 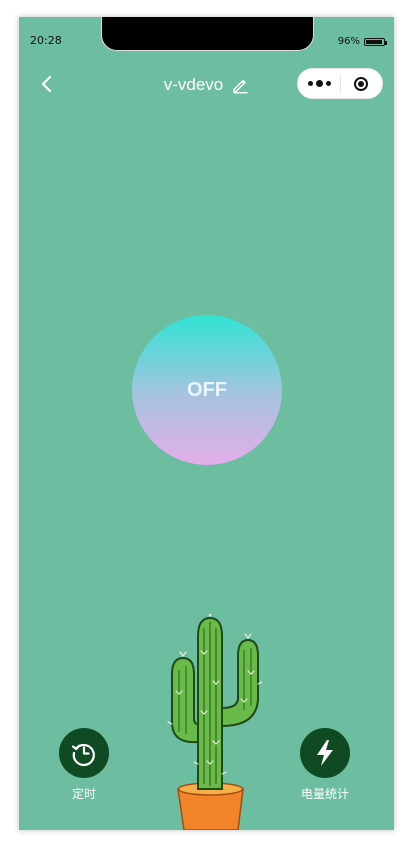 I want to click on power-stats-label: 电量统计, so click(x=324, y=794).